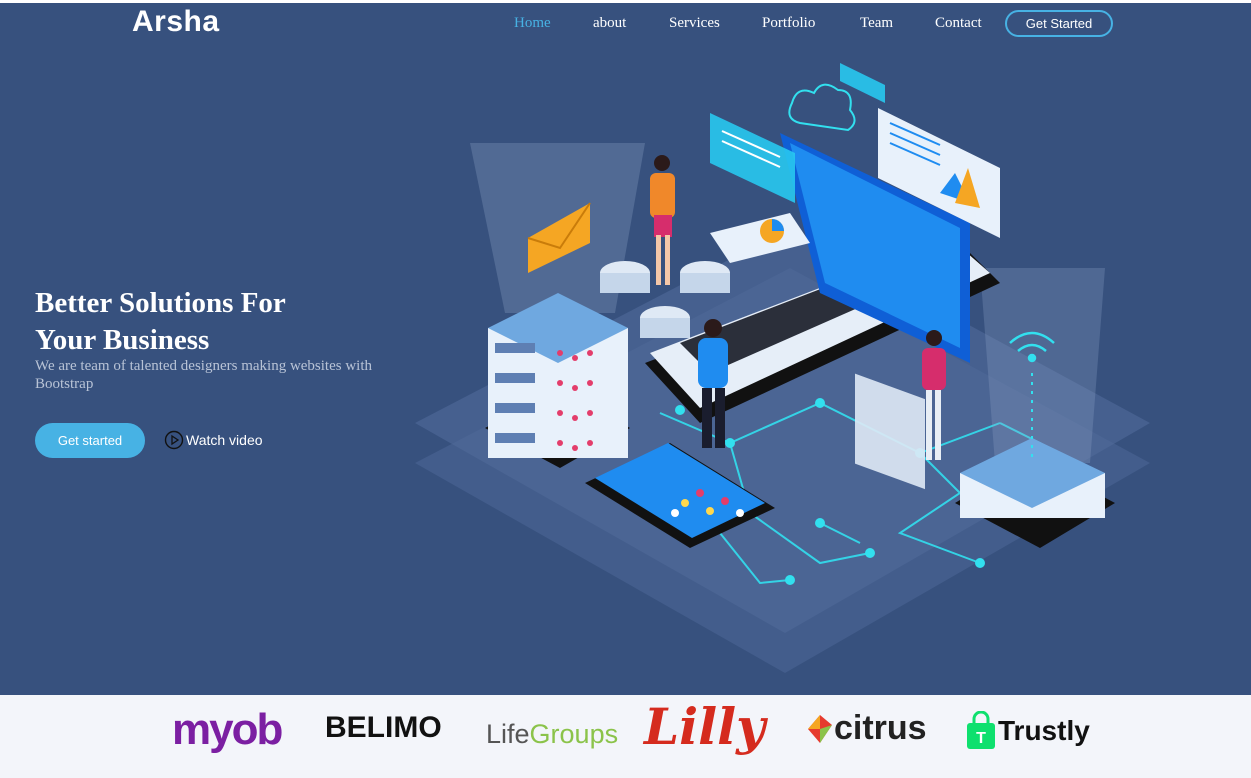 The image size is (1251, 778). Describe the element at coordinates (876, 23) in the screenshot. I see `nav-team: Team` at that location.